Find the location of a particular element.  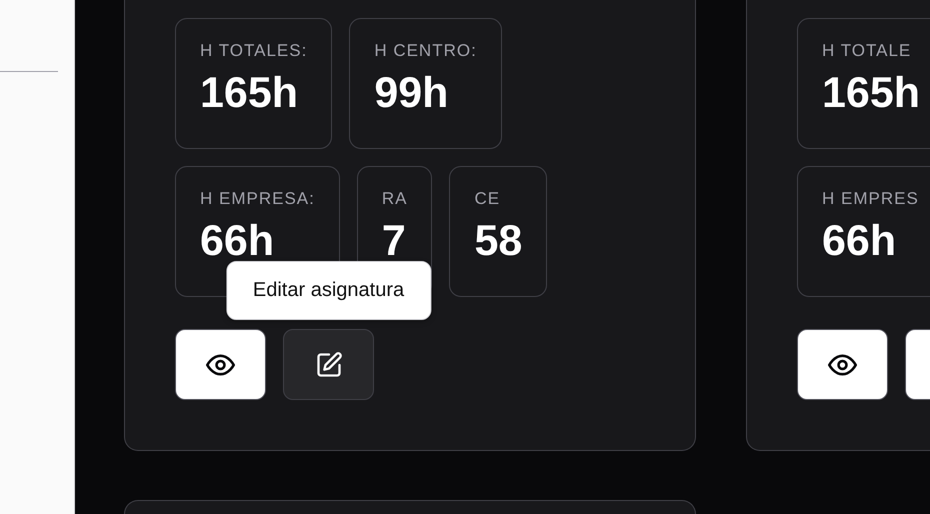

tooltip: Editar asignatura is located at coordinates (329, 290).